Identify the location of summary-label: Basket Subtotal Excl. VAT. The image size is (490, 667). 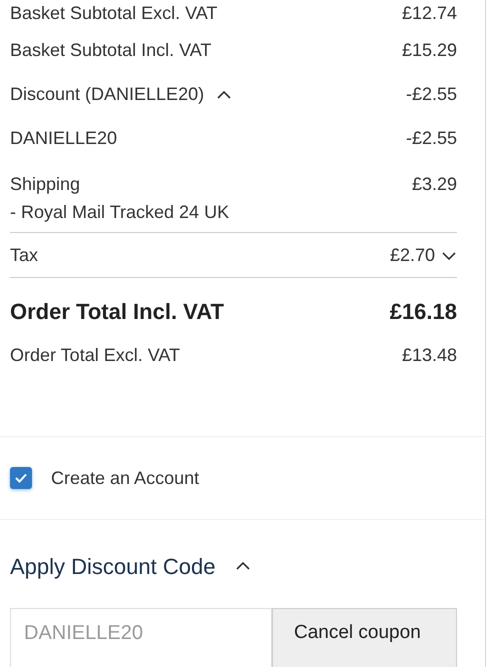
(114, 13).